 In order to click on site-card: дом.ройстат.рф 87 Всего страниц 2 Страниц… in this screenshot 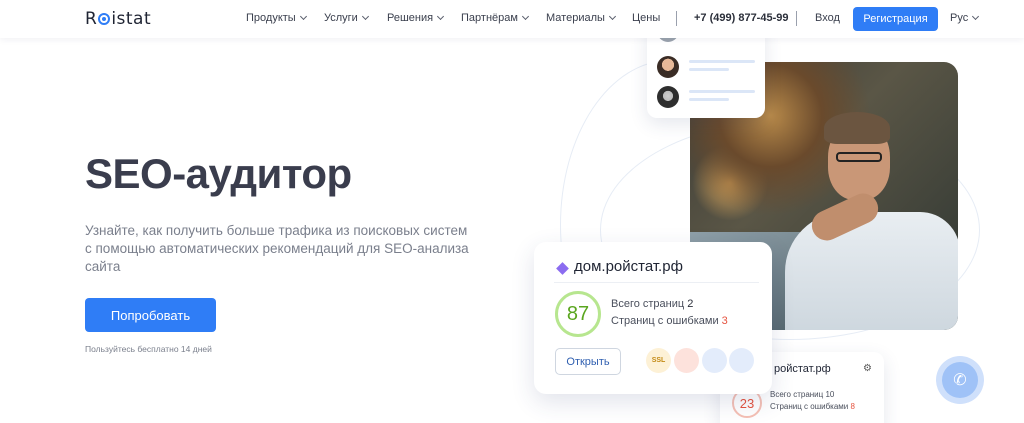, I will do `click(653, 318)`.